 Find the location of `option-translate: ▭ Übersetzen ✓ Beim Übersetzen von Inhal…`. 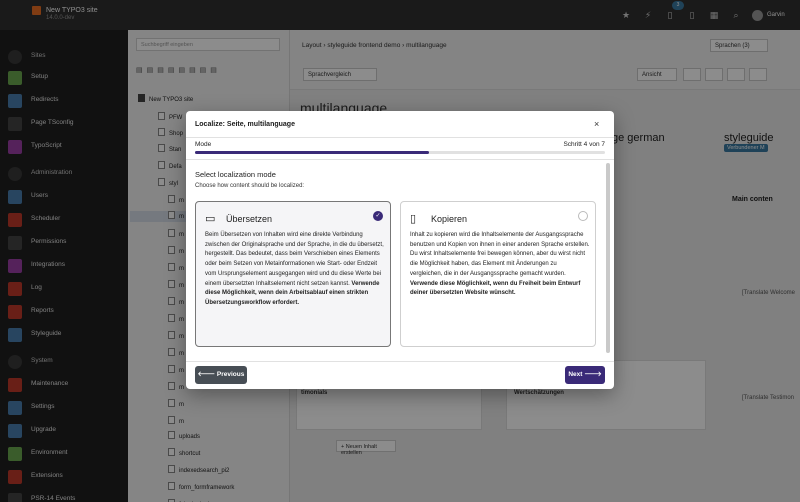

option-translate: ▭ Übersetzen ✓ Beim Übersetzen von Inhal… is located at coordinates (293, 274).